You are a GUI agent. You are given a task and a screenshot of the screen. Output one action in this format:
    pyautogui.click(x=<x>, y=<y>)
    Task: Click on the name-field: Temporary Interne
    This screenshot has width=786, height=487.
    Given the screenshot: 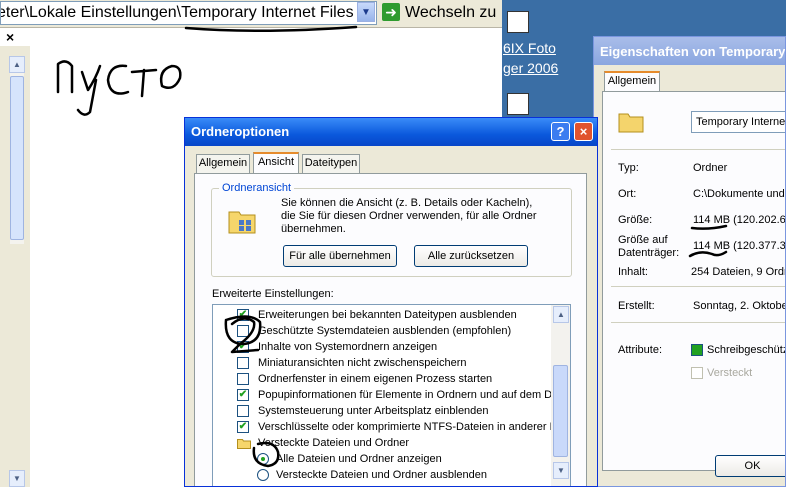 What is the action you would take?
    pyautogui.click(x=738, y=122)
    